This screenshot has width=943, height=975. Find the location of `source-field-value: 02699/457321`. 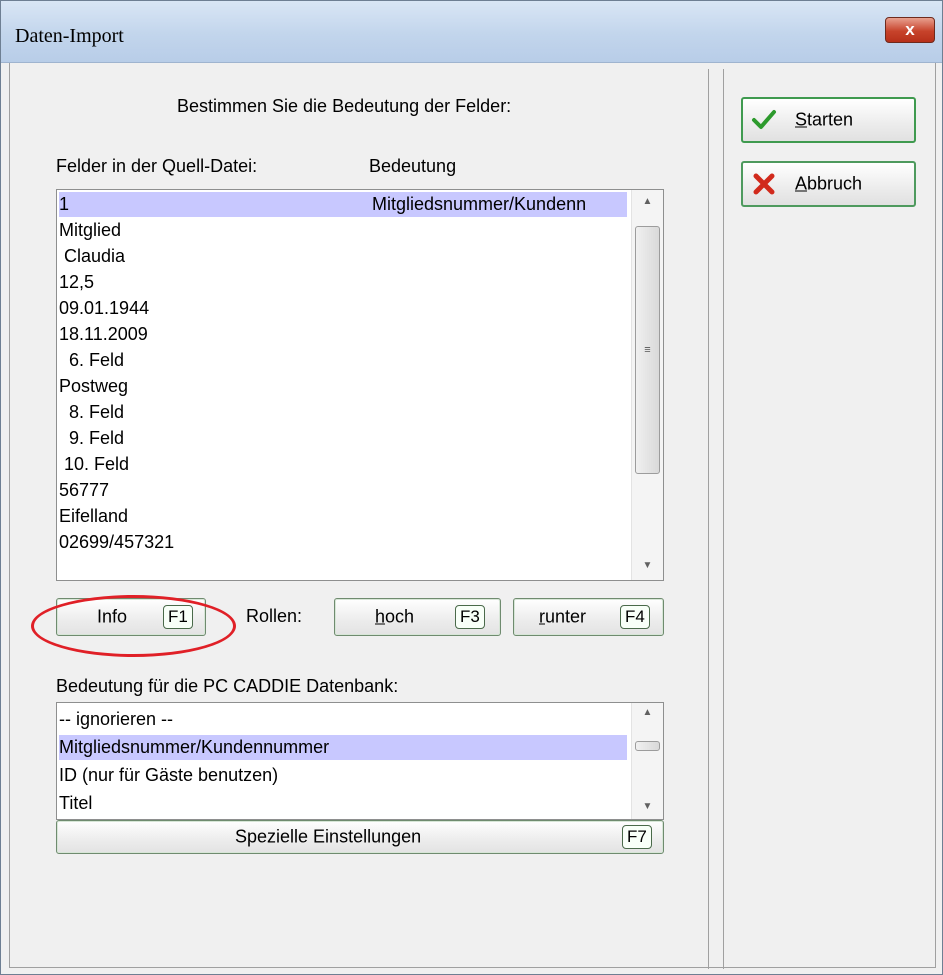

source-field-value: 02699/457321 is located at coordinates (117, 542).